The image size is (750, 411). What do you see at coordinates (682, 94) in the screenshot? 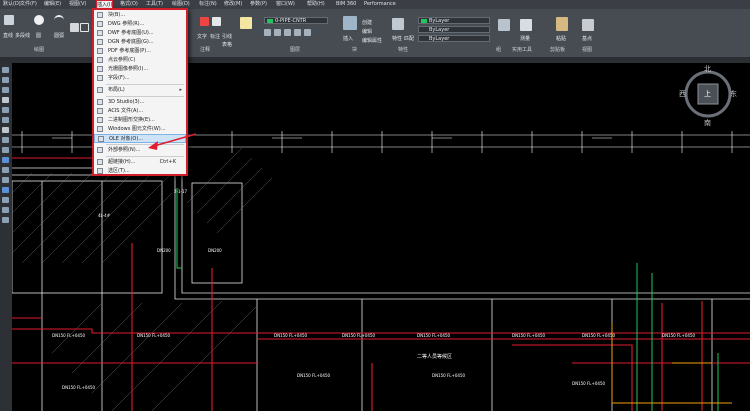
I see `viewcube-west: 西` at bounding box center [682, 94].